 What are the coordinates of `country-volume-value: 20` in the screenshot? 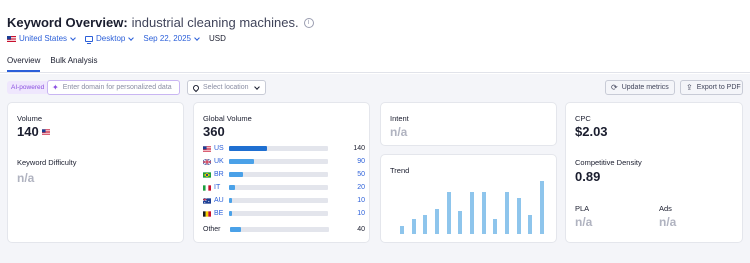 It's located at (361, 187).